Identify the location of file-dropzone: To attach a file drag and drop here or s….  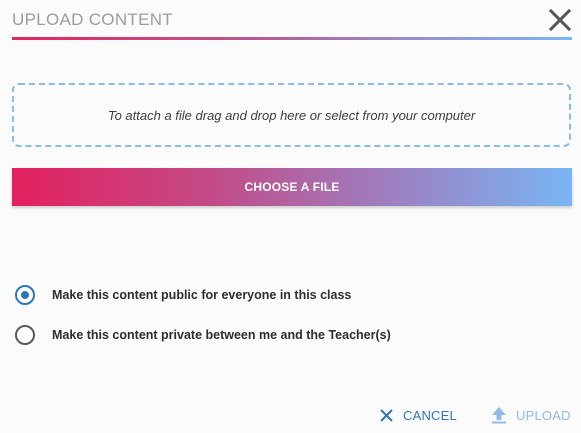
(291, 115).